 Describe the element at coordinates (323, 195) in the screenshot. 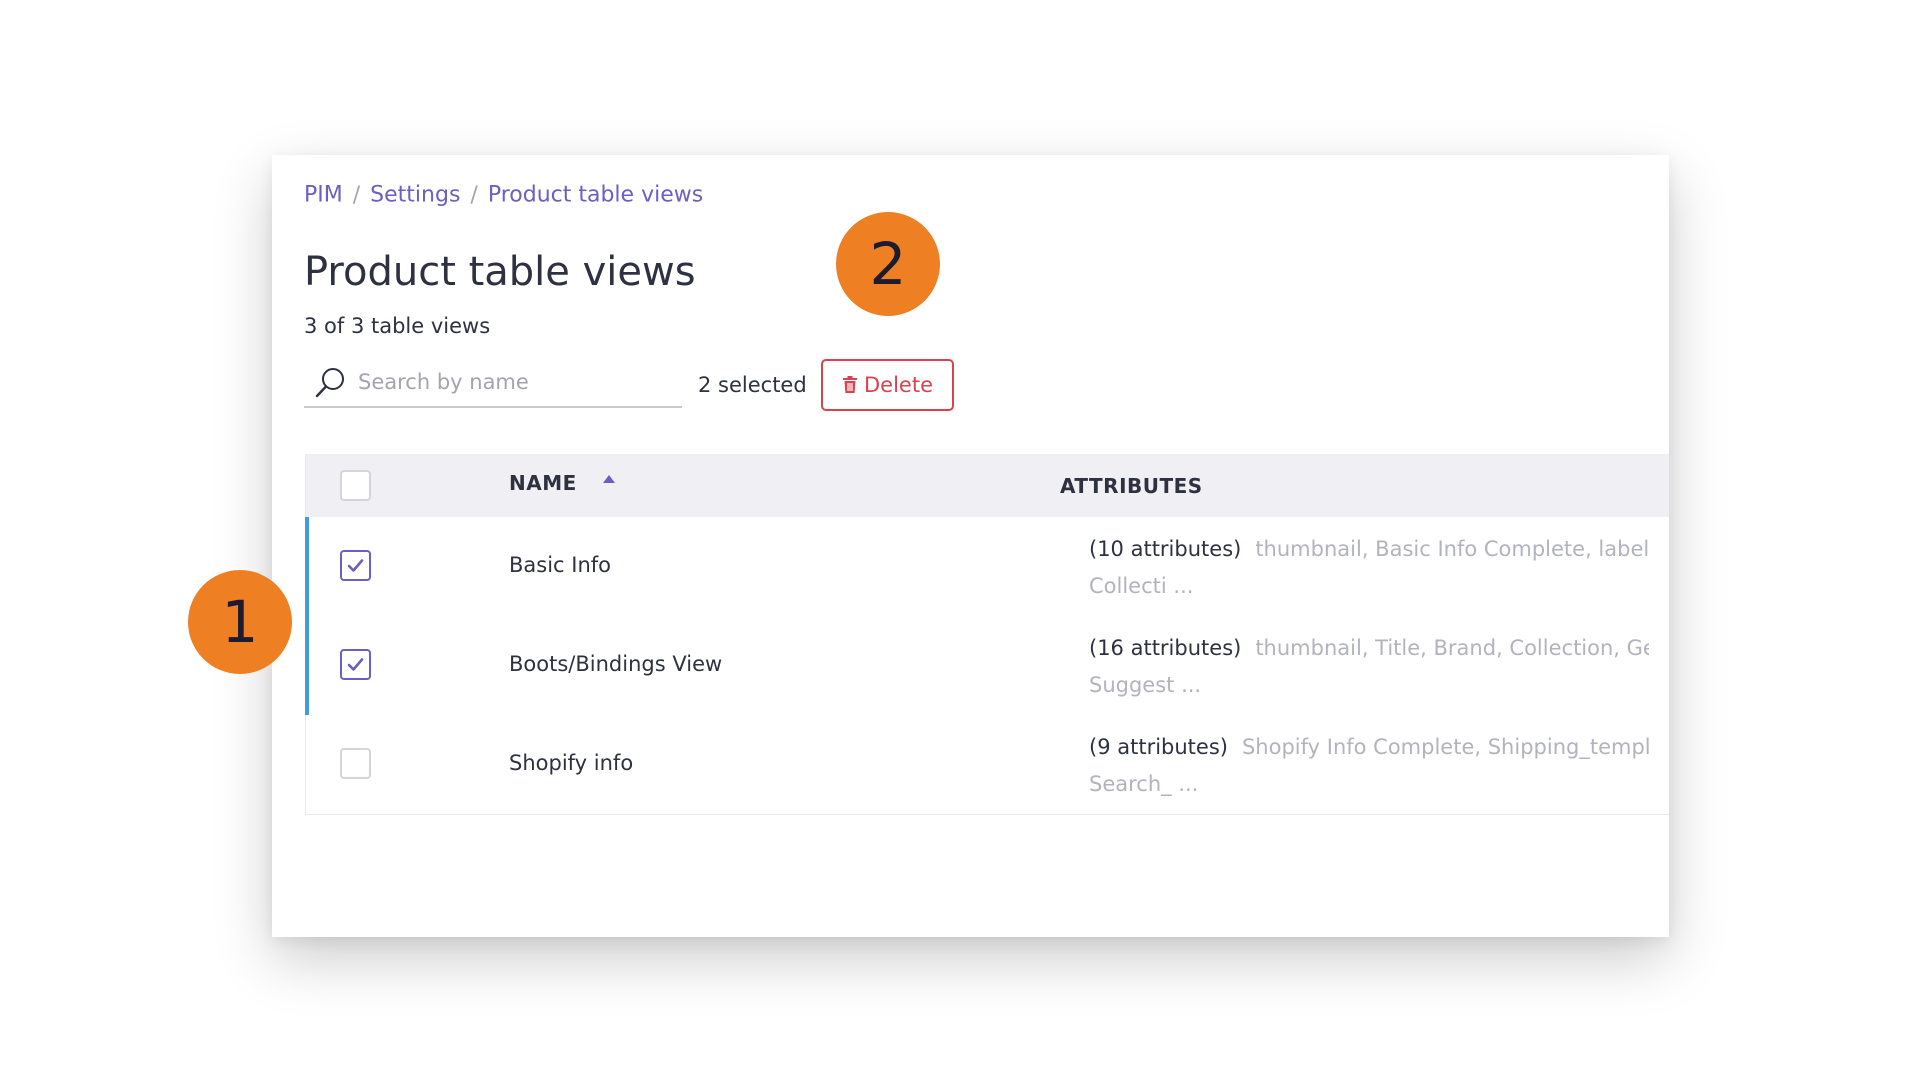

I see `breadcrumb-link-pim: PIM` at that location.